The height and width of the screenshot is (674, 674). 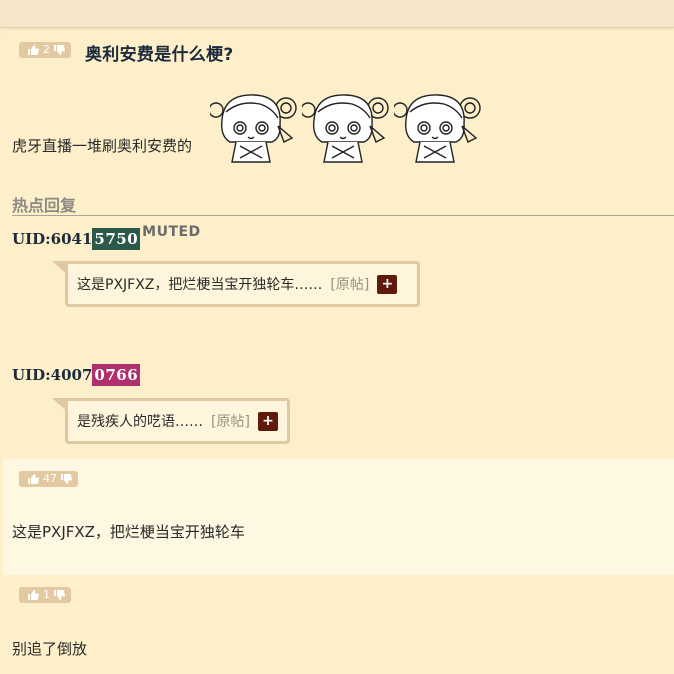 What do you see at coordinates (52, 239) in the screenshot?
I see `uid-prefix: UID:6041` at bounding box center [52, 239].